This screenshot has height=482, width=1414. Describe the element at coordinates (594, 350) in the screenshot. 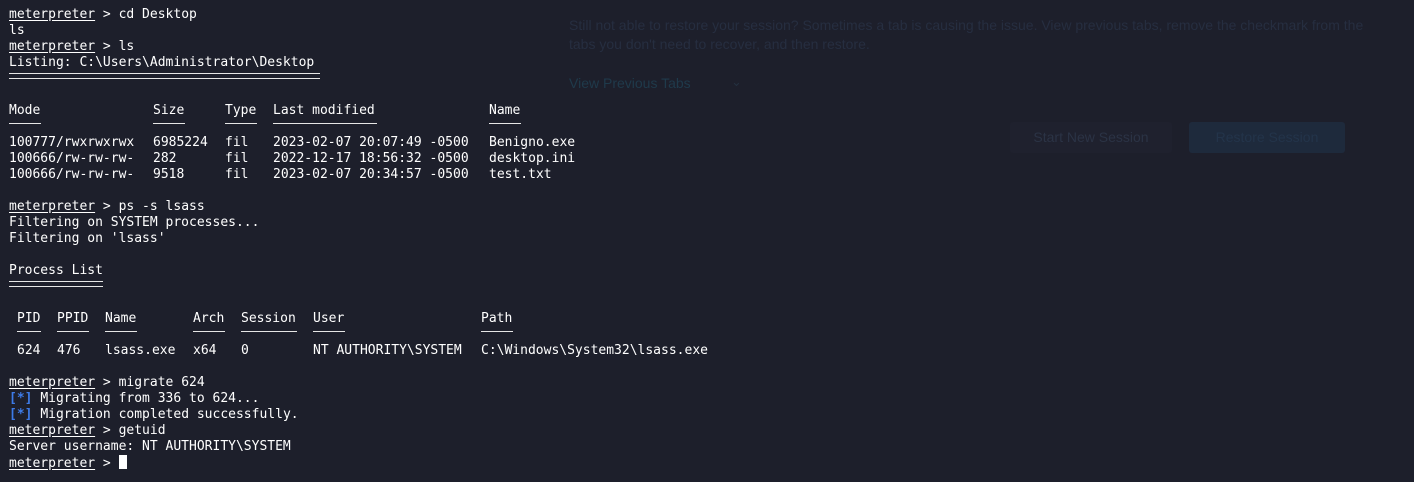

I see `cell-path: C:\Windows\System32\lsass.exe` at that location.